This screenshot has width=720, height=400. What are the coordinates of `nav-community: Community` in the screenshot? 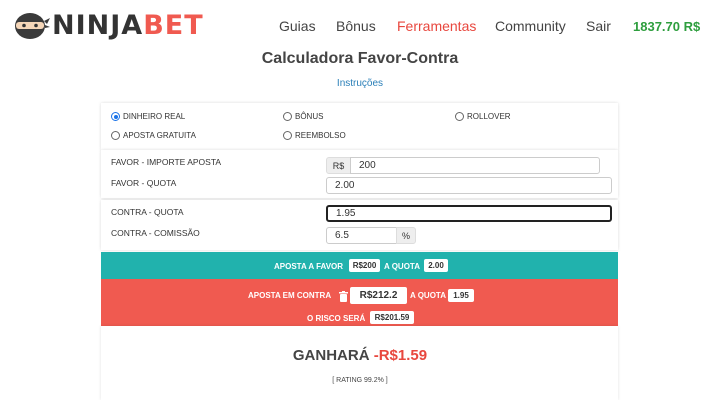 It's located at (530, 26).